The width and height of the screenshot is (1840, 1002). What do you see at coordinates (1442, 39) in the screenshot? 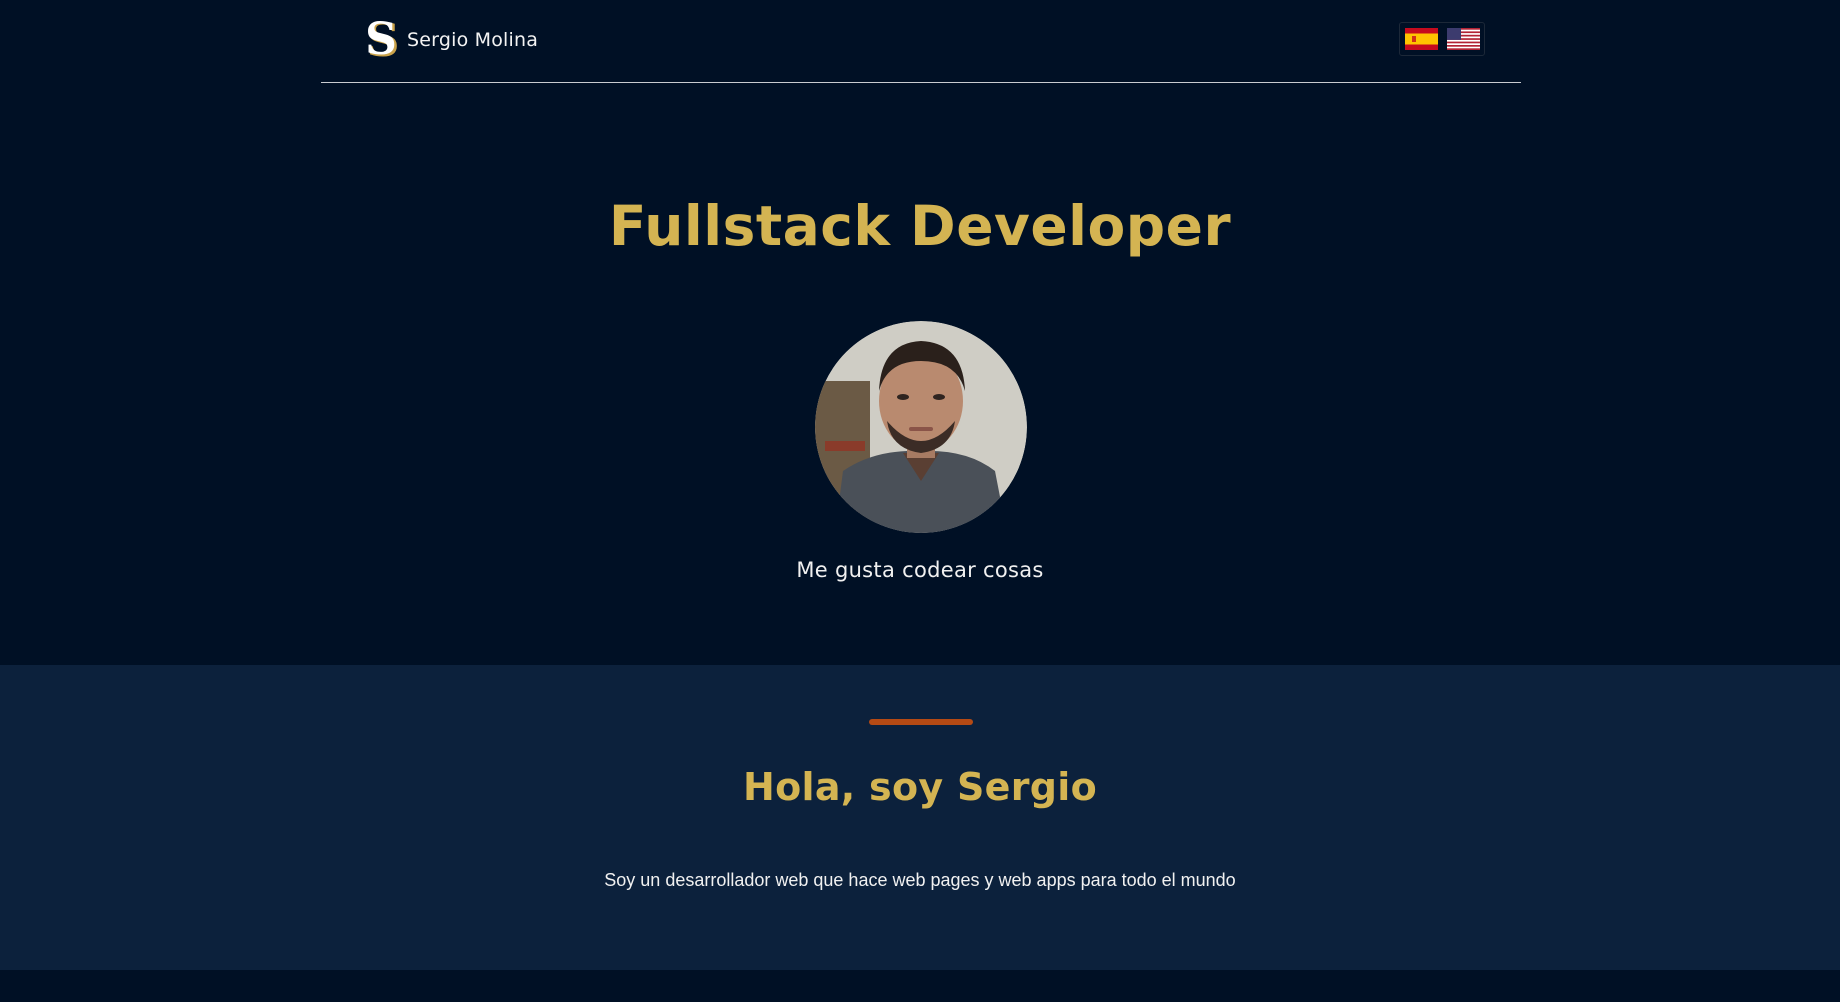
I see `language-switcher` at bounding box center [1442, 39].